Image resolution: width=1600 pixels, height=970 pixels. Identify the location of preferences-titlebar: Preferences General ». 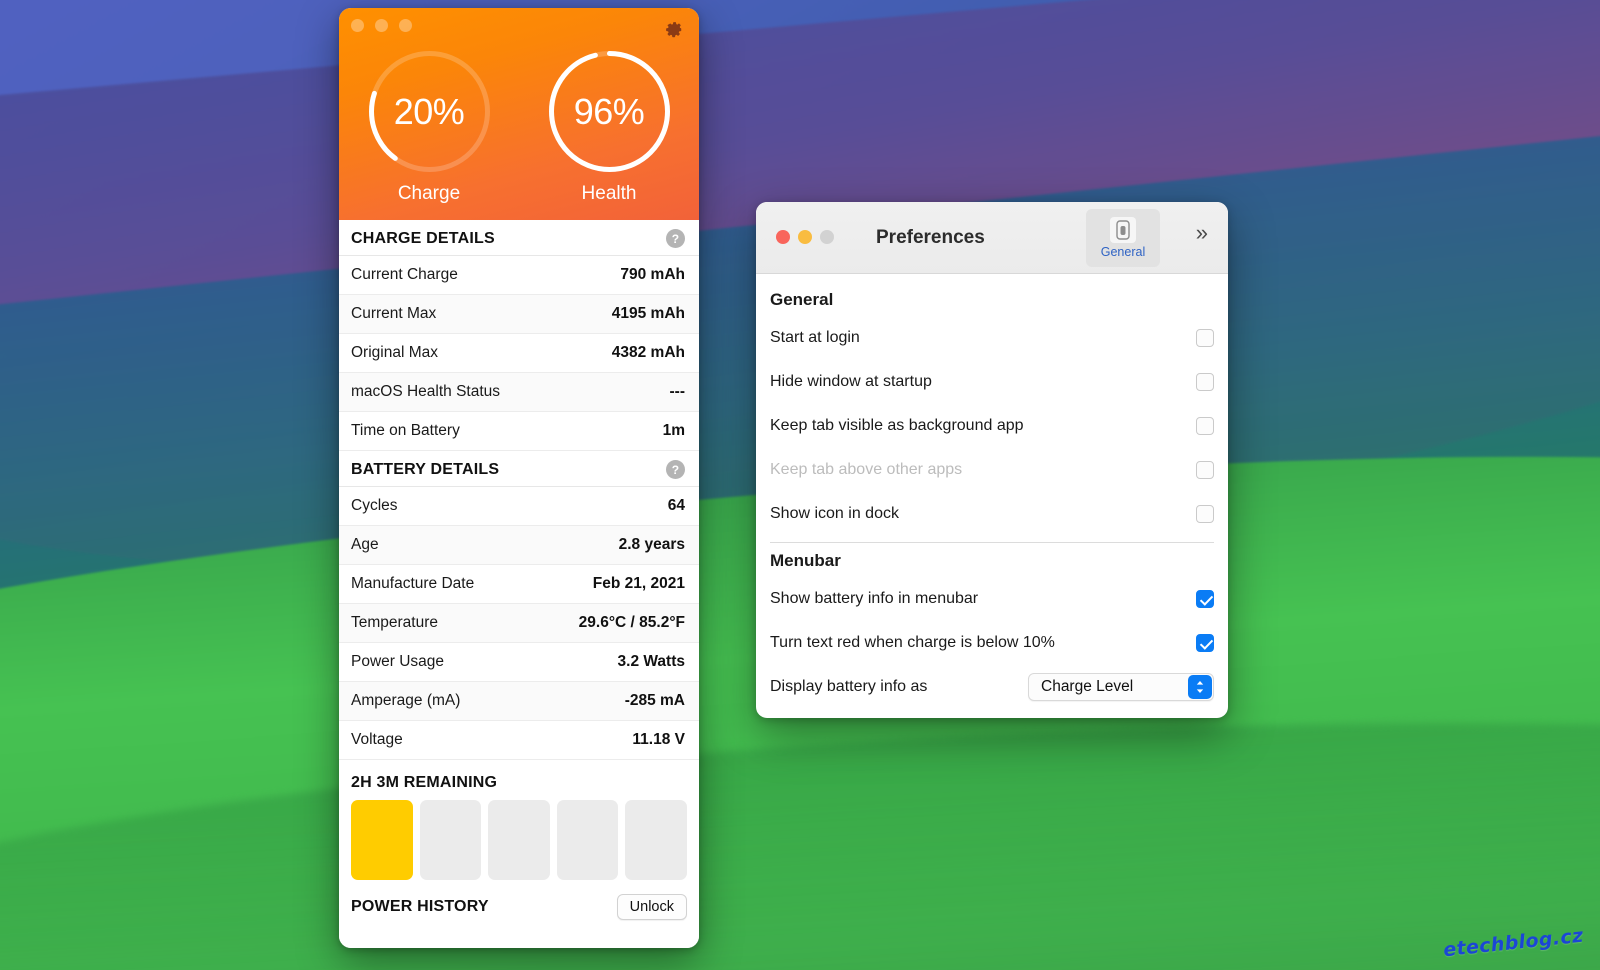
(992, 238).